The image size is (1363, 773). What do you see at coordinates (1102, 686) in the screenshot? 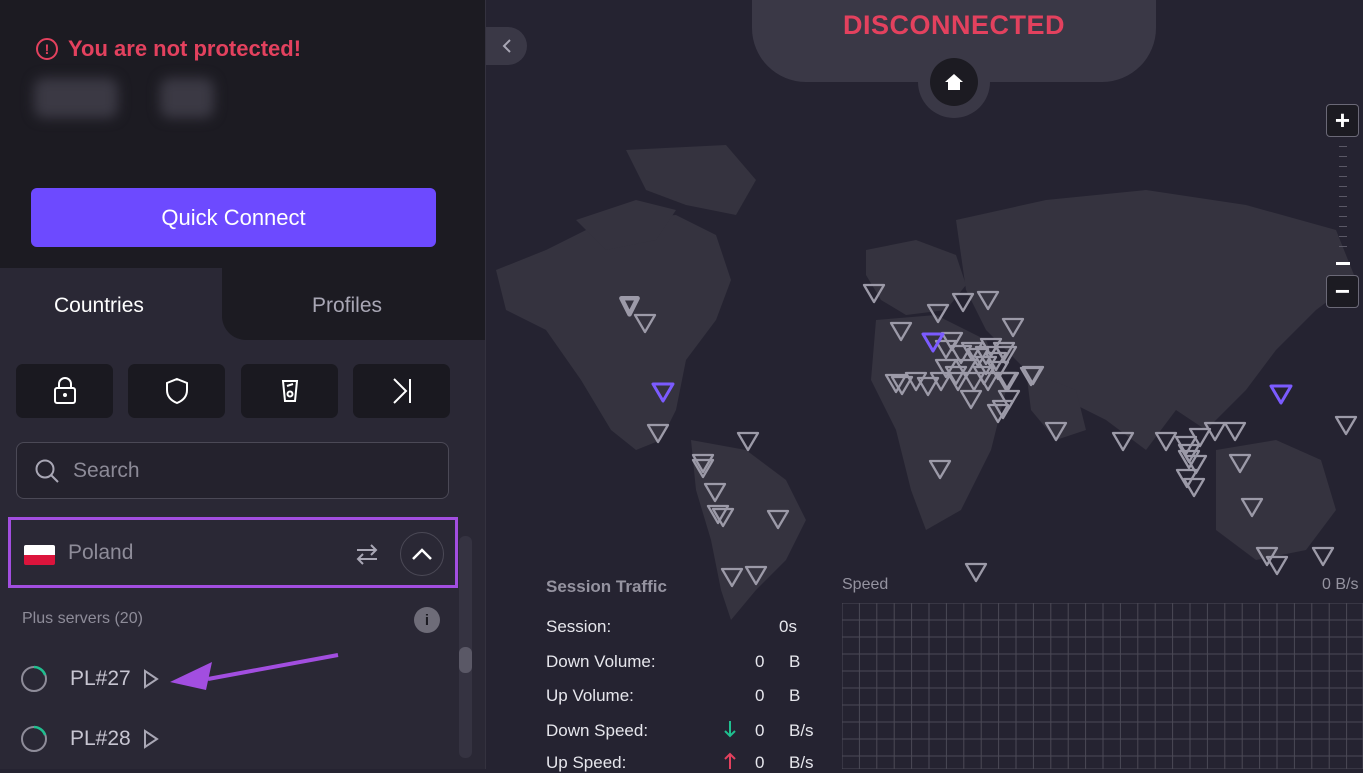
I see `speed-graph` at bounding box center [1102, 686].